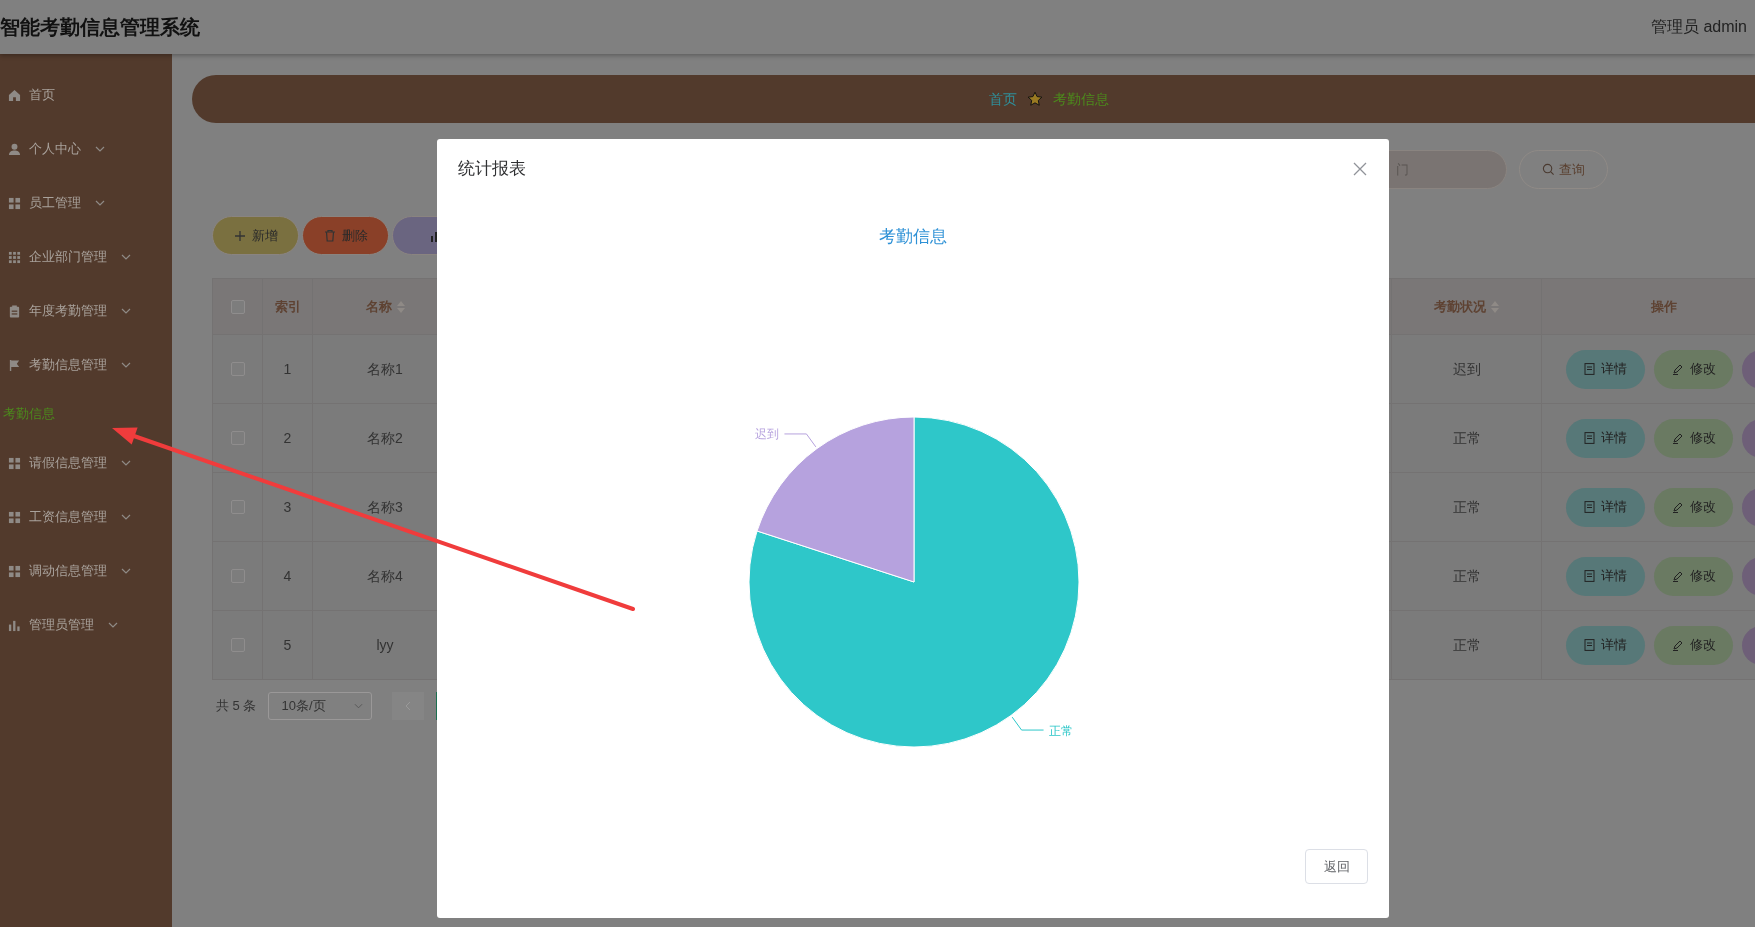 This screenshot has height=927, width=1755. What do you see at coordinates (287, 438) in the screenshot?
I see `table-cell-text: 2` at bounding box center [287, 438].